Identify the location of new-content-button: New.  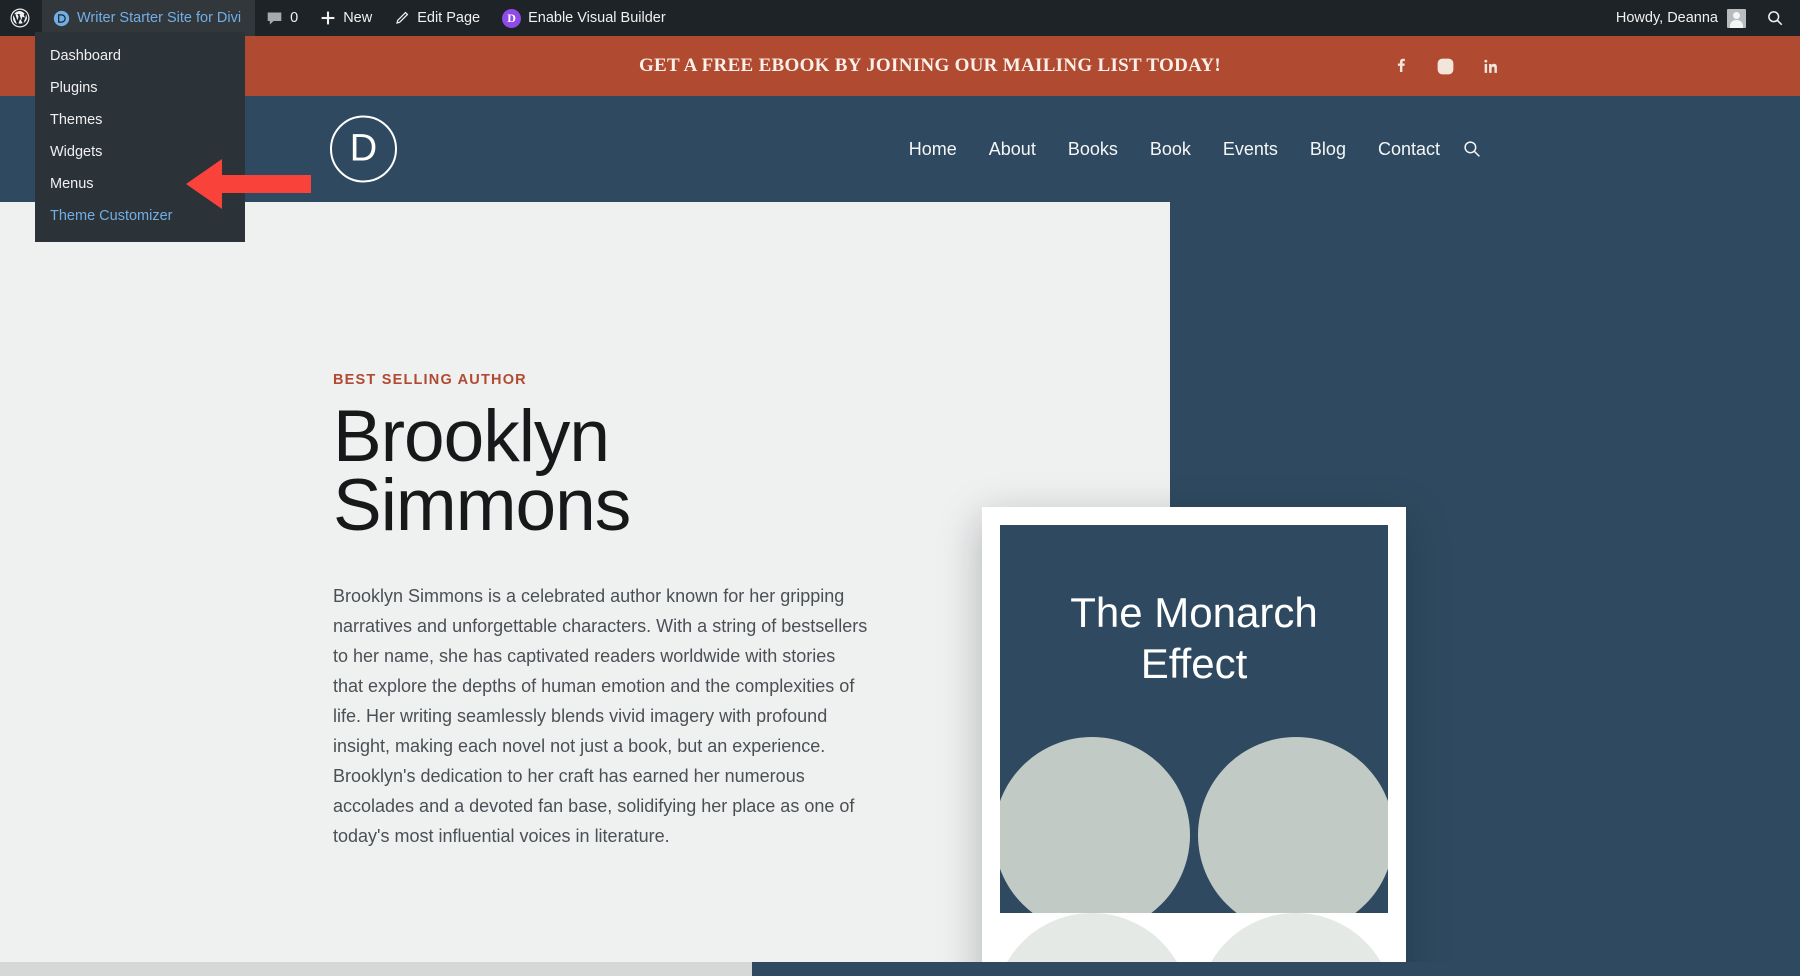
(346, 18).